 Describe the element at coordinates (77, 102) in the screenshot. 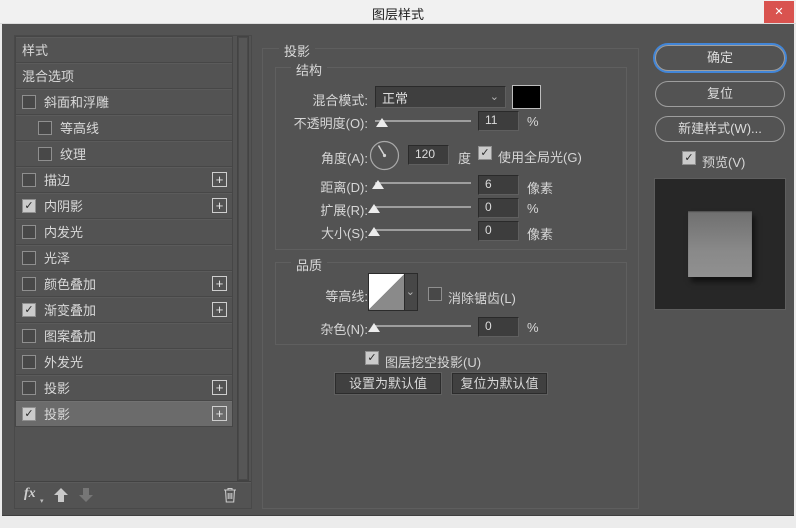

I see `style-item-label: 斜面和浮雕` at that location.